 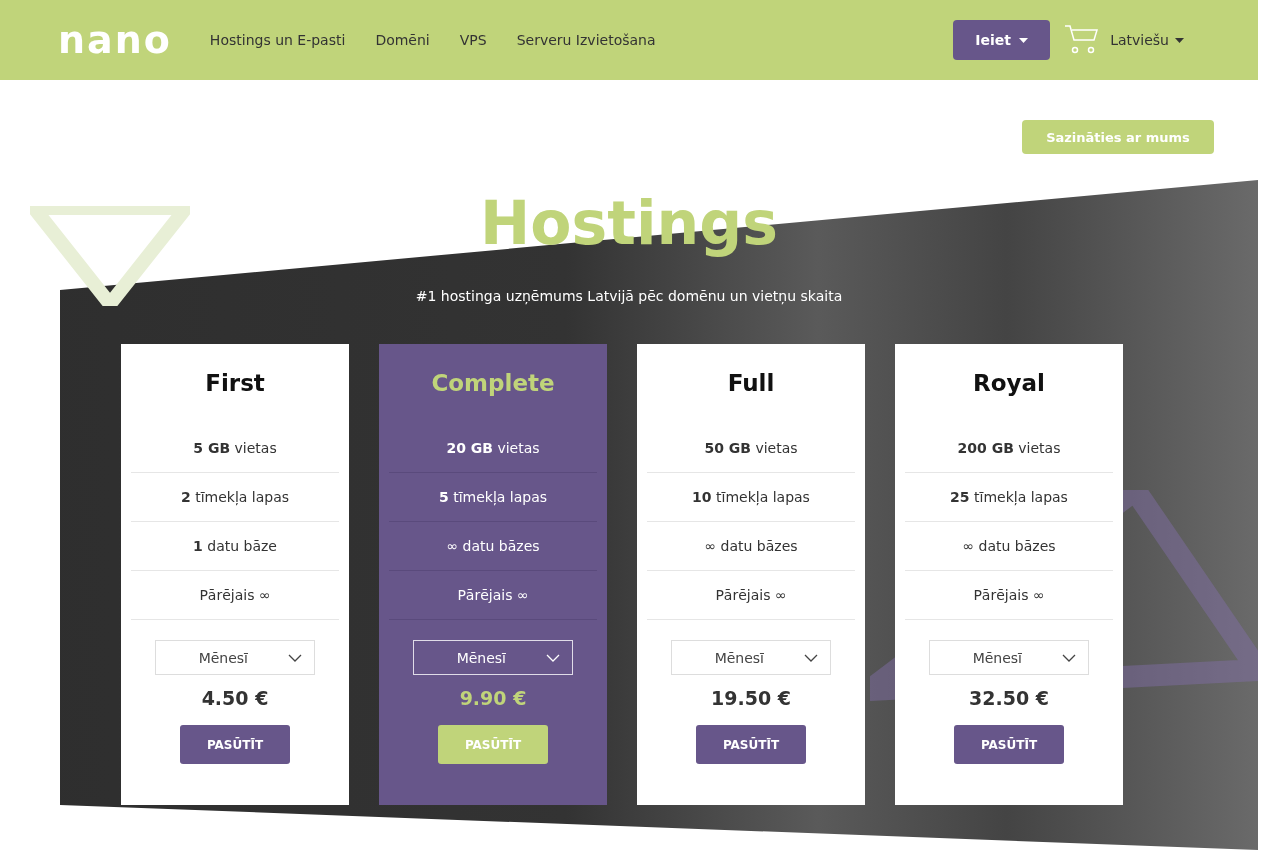 What do you see at coordinates (493, 448) in the screenshot?
I see `plan-feature: 20 GB vietas` at bounding box center [493, 448].